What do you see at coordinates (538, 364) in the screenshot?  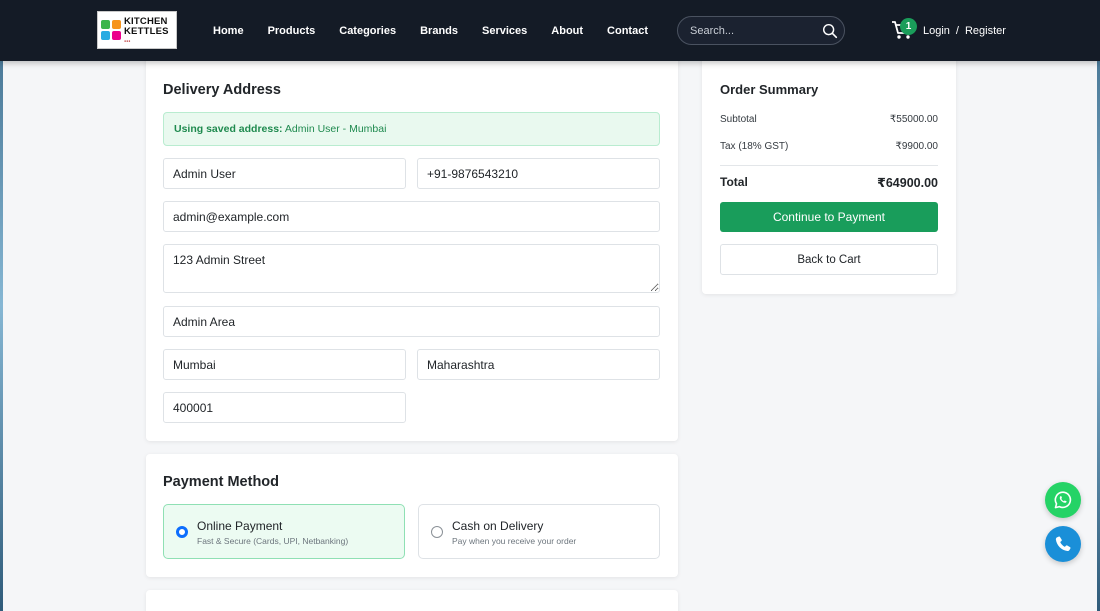 I see `state-field` at bounding box center [538, 364].